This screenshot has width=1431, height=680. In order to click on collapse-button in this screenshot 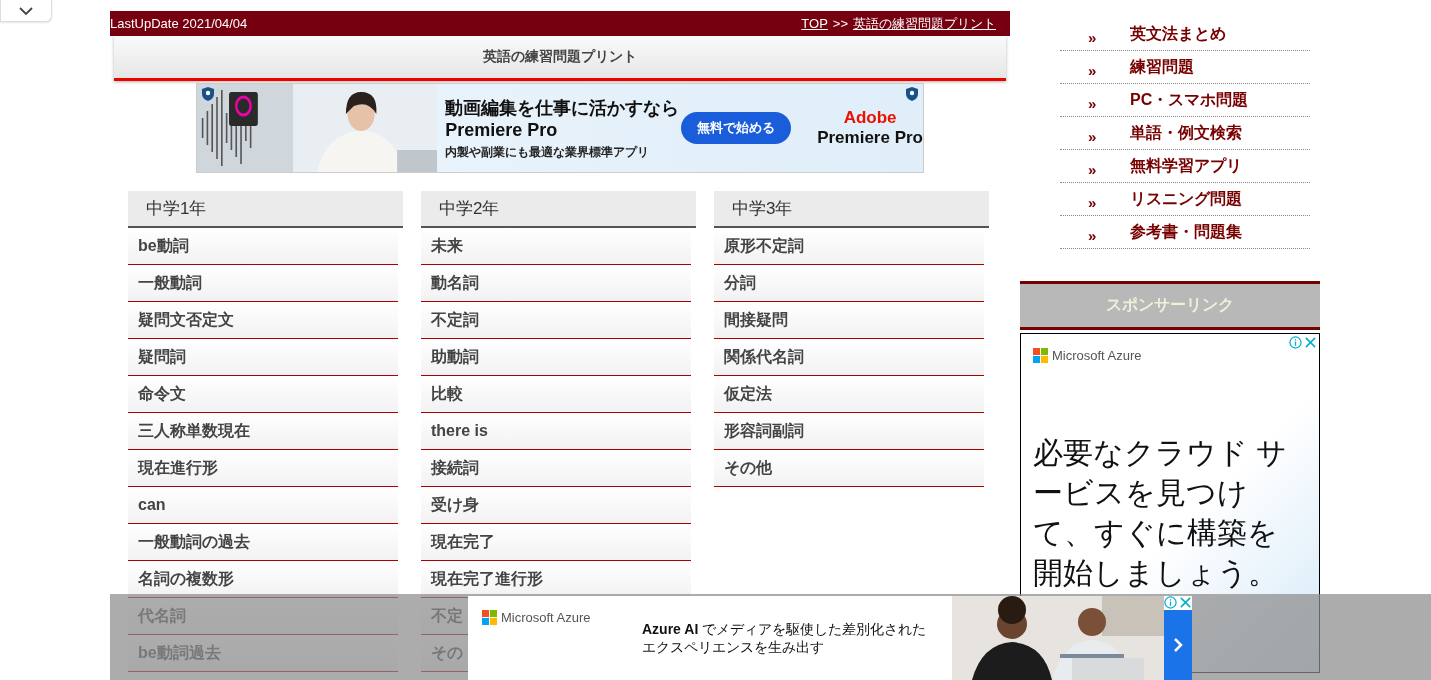, I will do `click(26, 11)`.